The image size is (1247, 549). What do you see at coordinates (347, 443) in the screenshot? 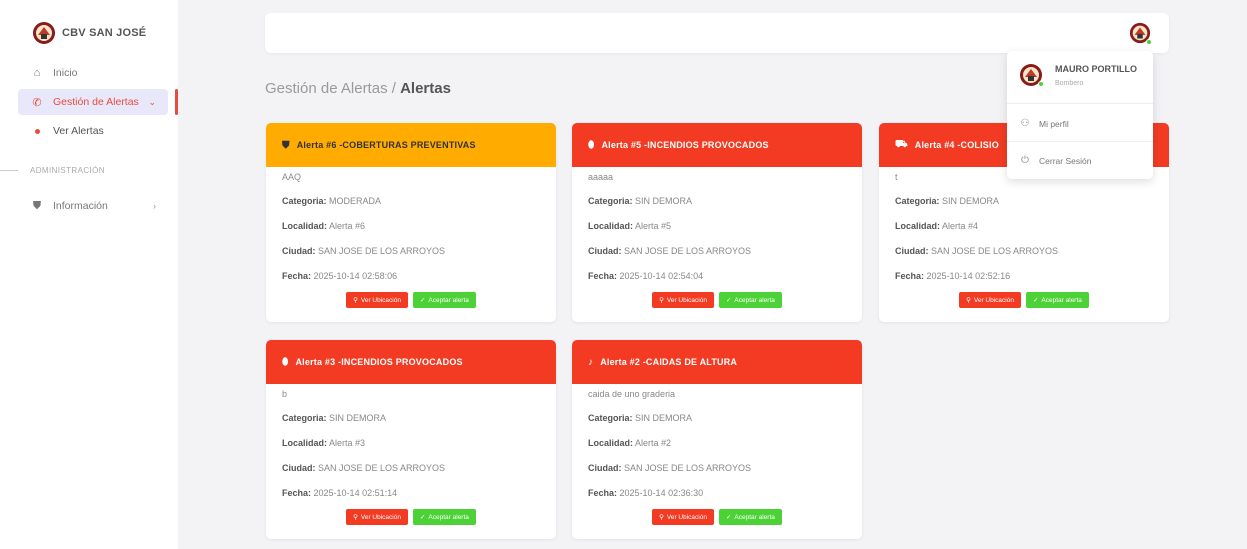
I see `localidad-value: Alerta #3` at bounding box center [347, 443].